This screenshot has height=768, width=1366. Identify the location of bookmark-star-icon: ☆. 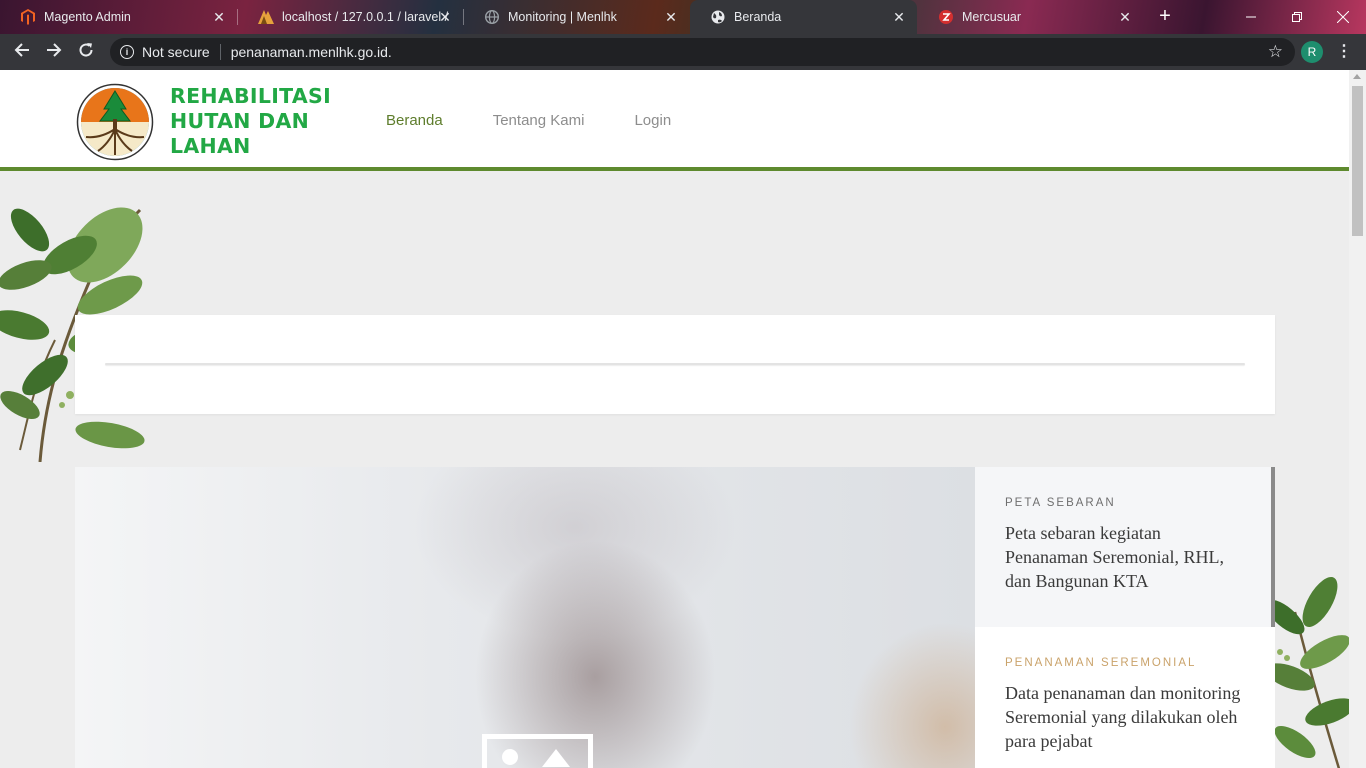
(1275, 52).